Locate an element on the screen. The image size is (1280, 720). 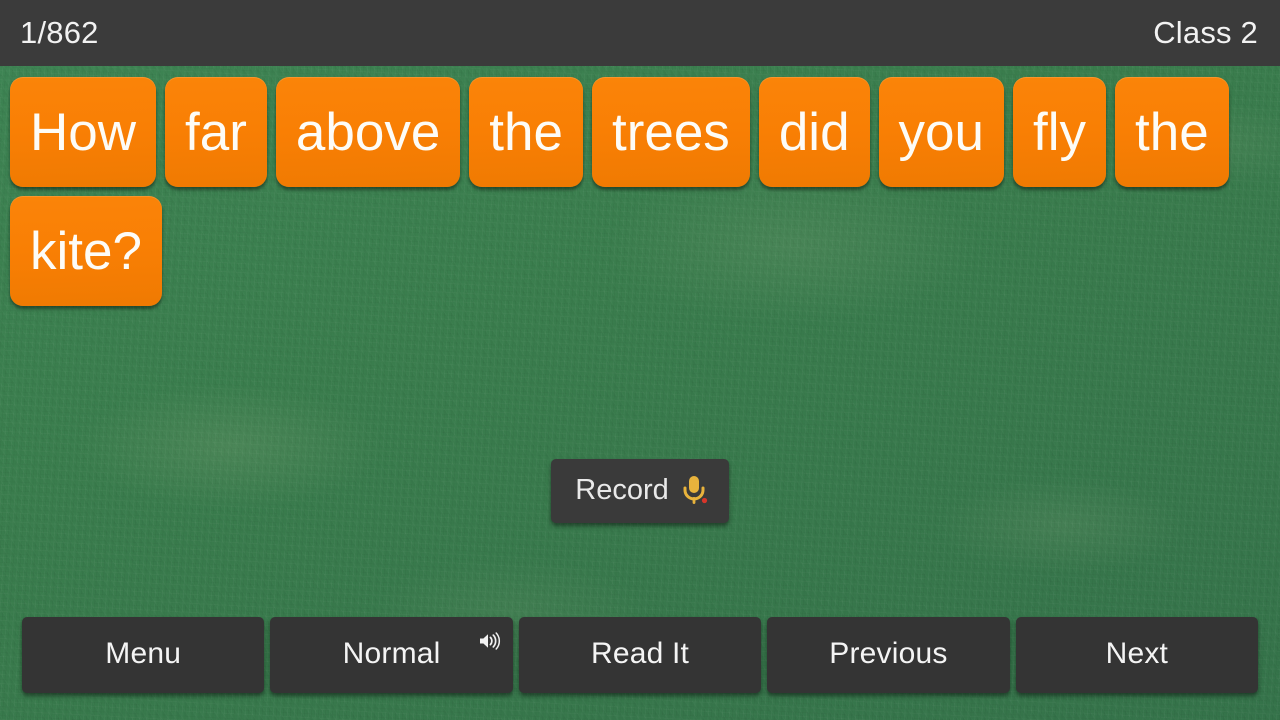
record-button: Record is located at coordinates (640, 491).